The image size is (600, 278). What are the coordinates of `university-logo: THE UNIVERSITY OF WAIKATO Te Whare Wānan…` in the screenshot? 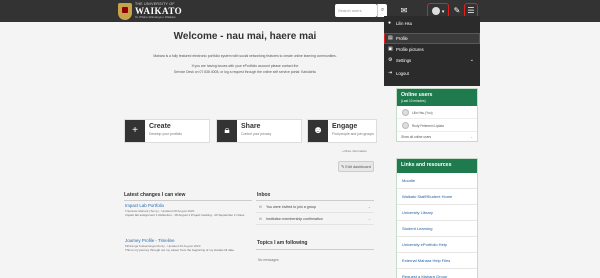 It's located at (150, 11).